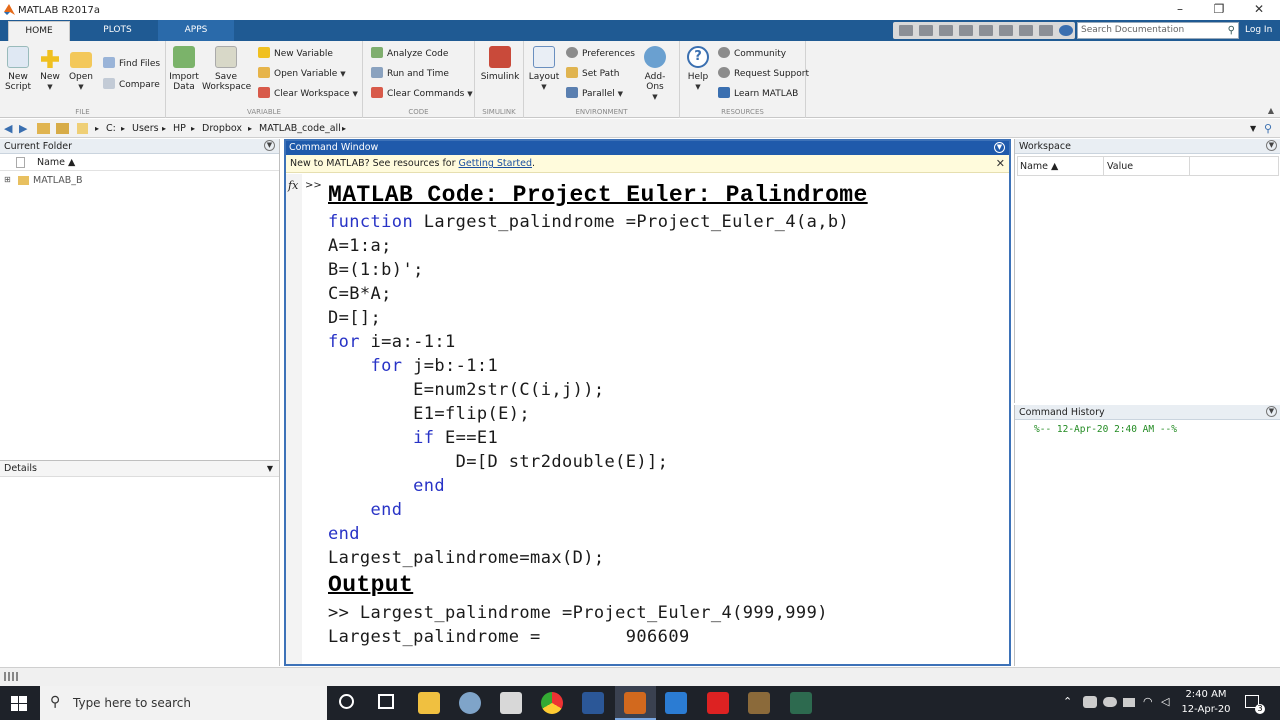 The width and height of the screenshot is (1280, 720). I want to click on taskbar-search-placeholder: Type here to search, so click(132, 703).